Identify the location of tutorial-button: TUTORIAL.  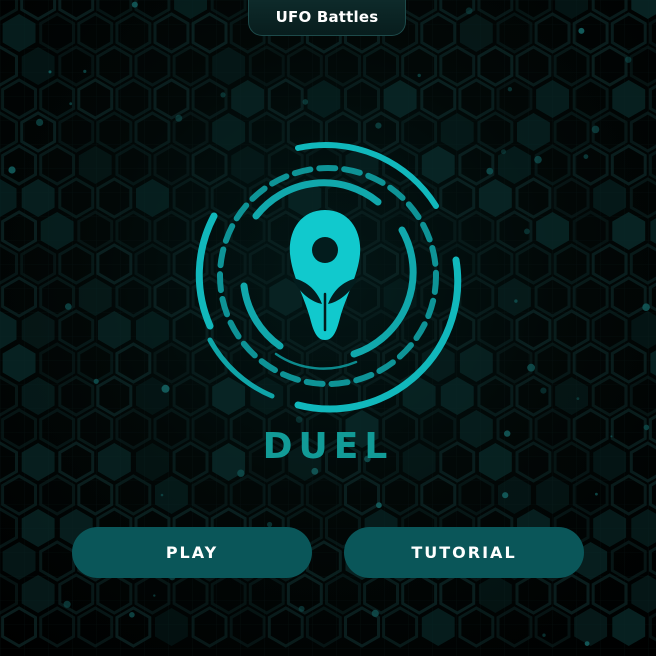
(464, 552).